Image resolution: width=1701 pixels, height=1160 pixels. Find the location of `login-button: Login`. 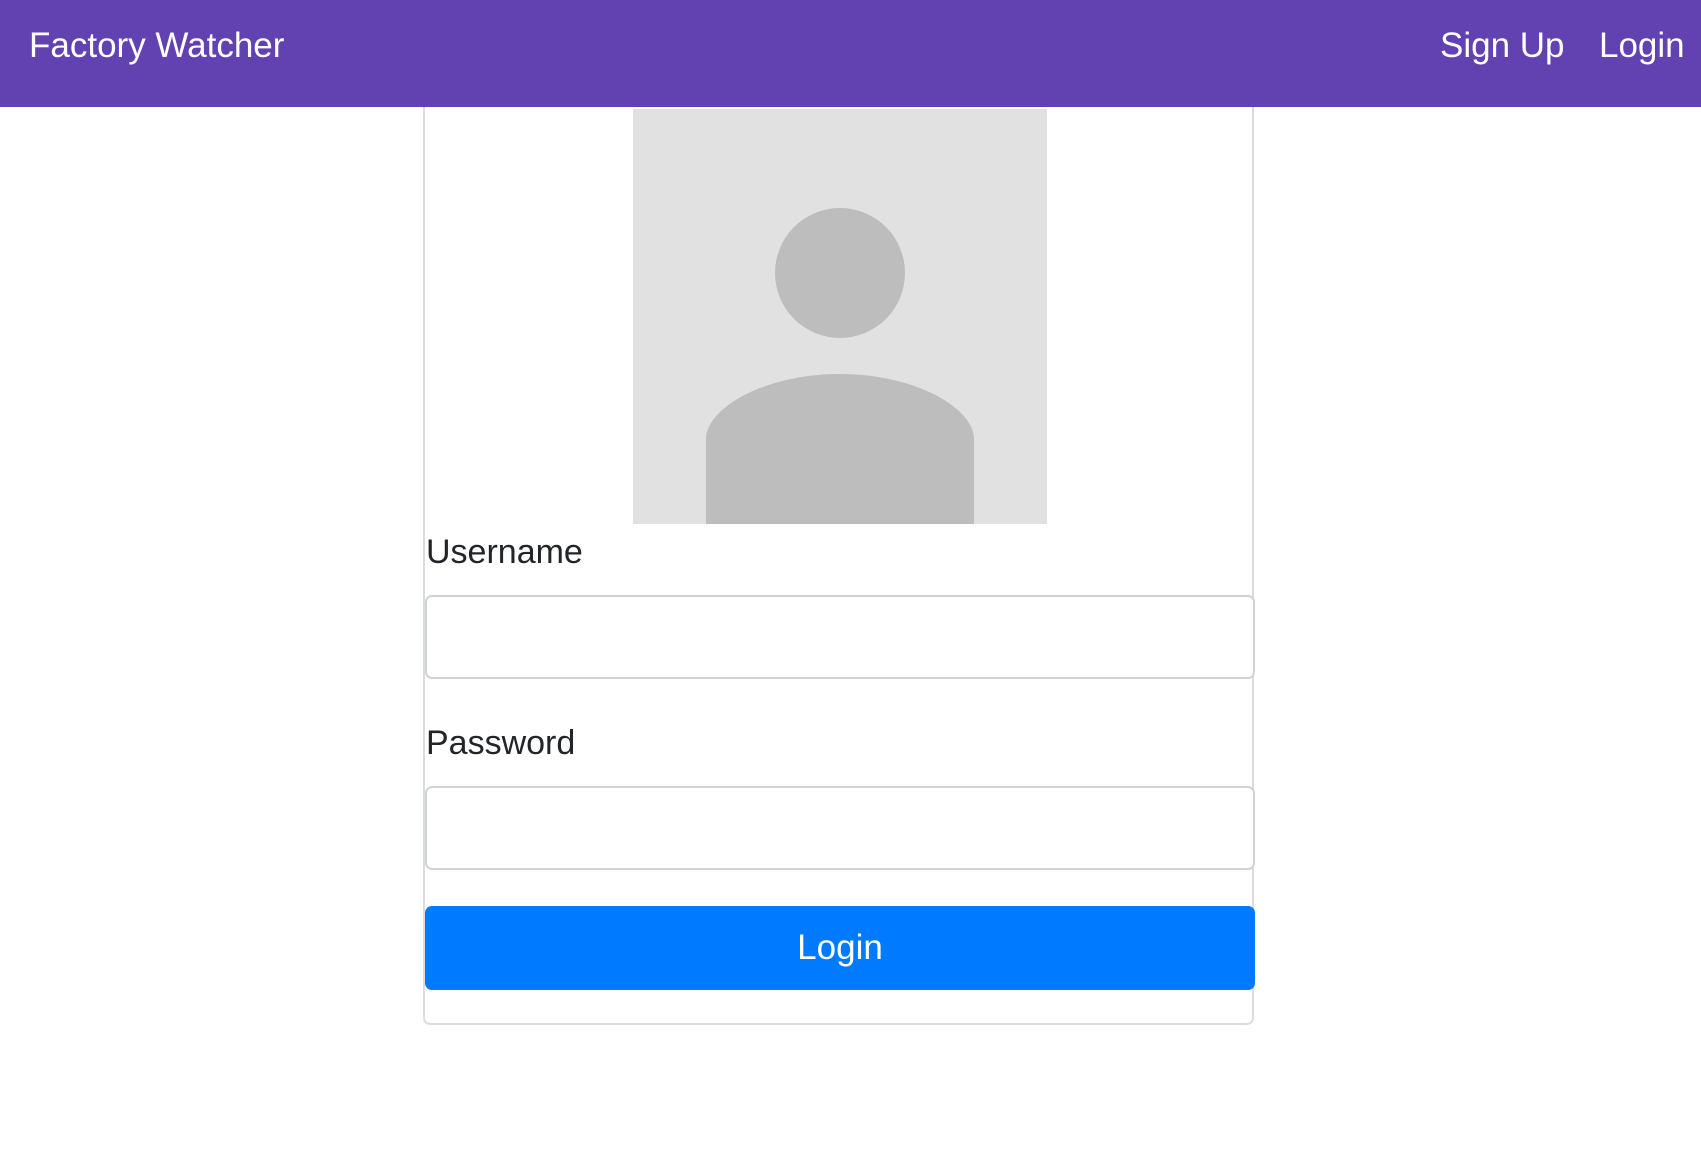

login-button: Login is located at coordinates (840, 948).